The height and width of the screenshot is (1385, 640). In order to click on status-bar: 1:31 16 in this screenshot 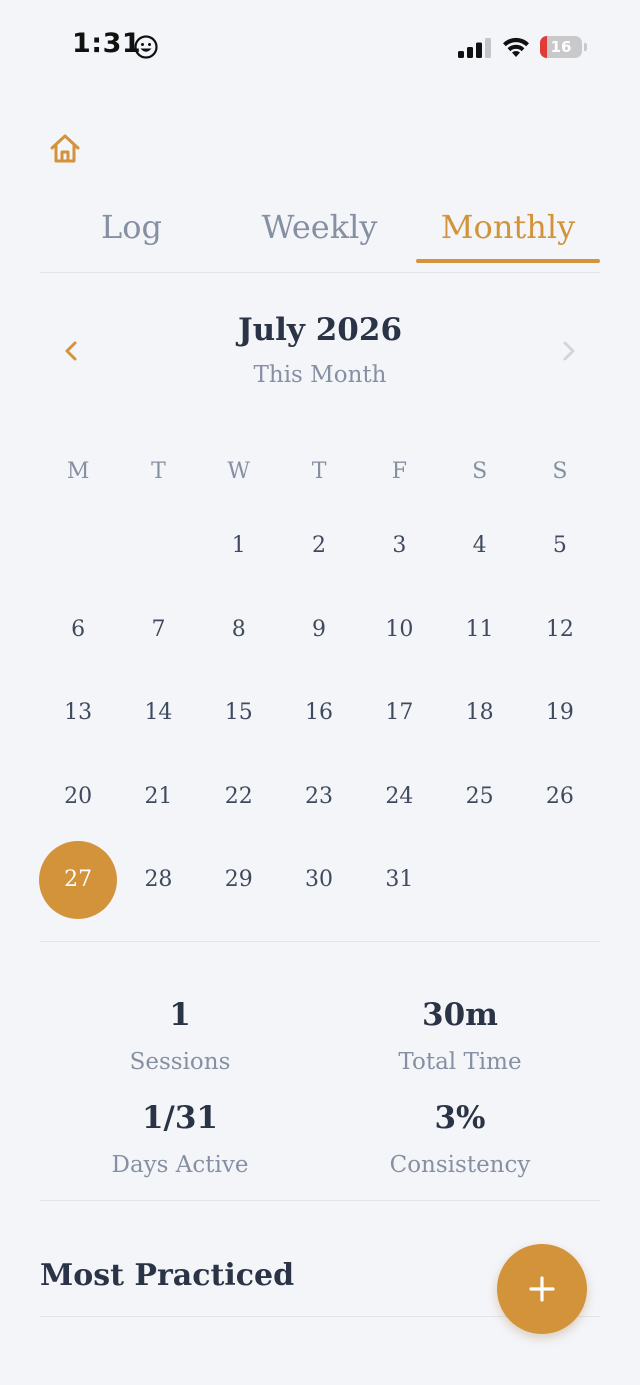, I will do `click(320, 46)`.